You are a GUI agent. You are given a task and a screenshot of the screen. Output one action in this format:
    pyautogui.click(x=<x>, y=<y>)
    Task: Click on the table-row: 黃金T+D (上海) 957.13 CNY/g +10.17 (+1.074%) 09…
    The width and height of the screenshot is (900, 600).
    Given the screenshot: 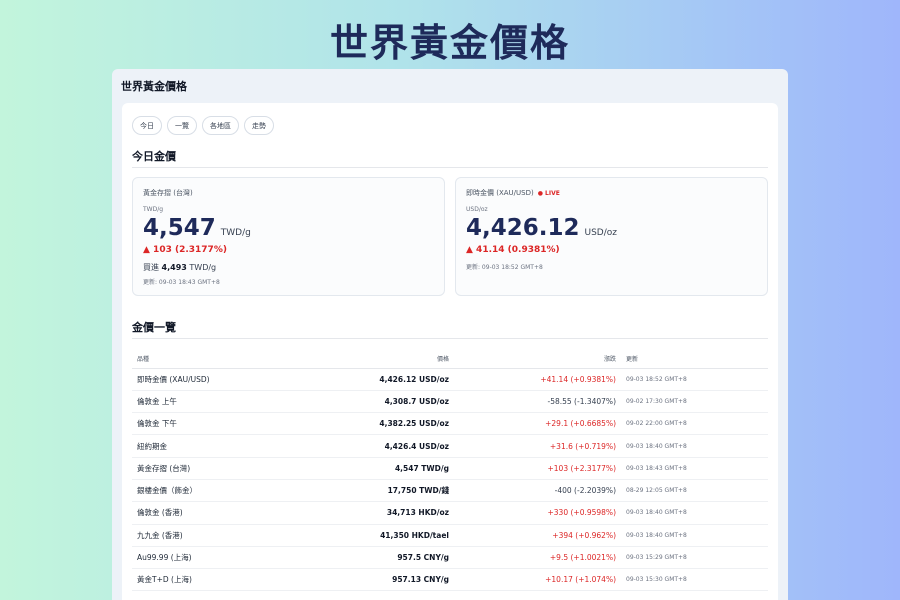 What is the action you would take?
    pyautogui.click(x=450, y=580)
    